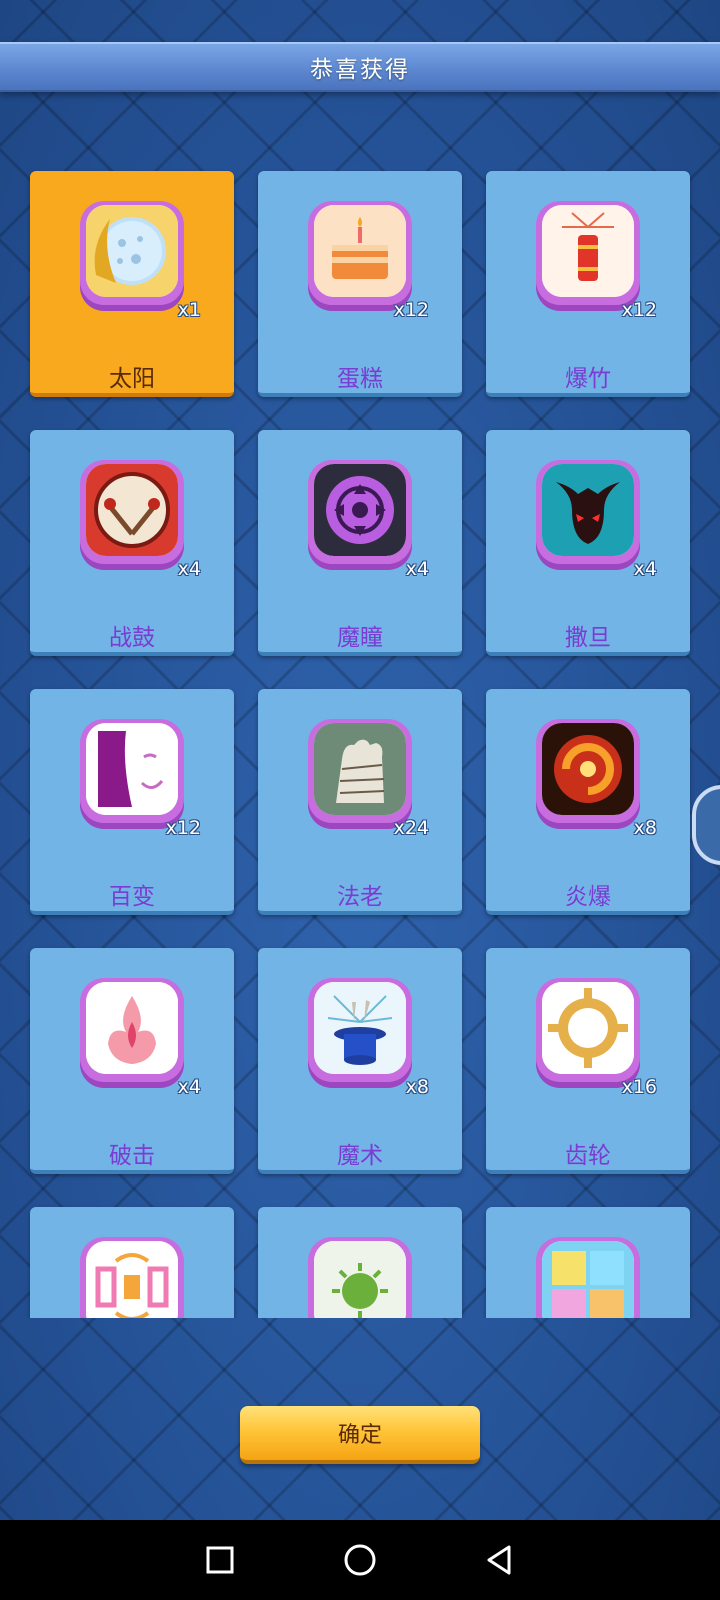 The width and height of the screenshot is (720, 1600). I want to click on puzzle-icon, so click(588, 1279).